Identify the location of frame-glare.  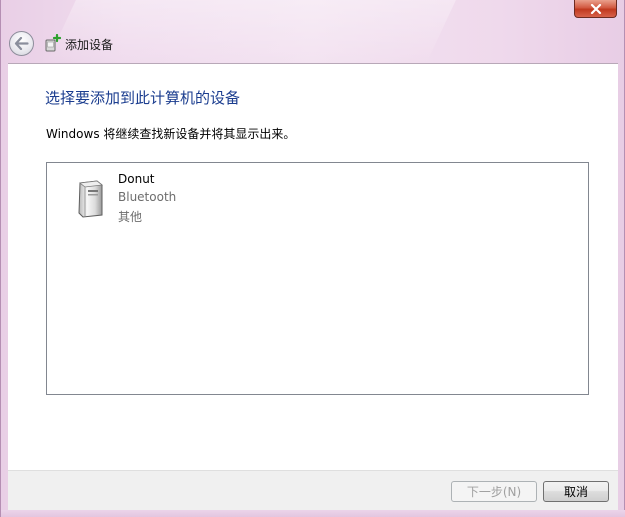
(251, 32).